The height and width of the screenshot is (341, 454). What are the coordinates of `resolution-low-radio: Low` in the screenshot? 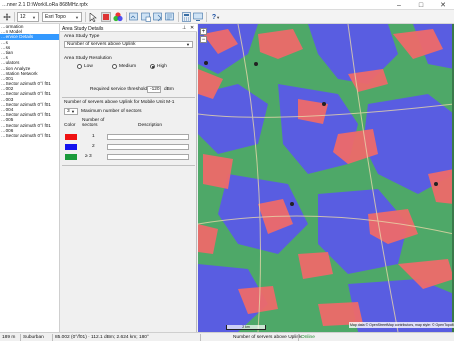 It's located at (85, 66).